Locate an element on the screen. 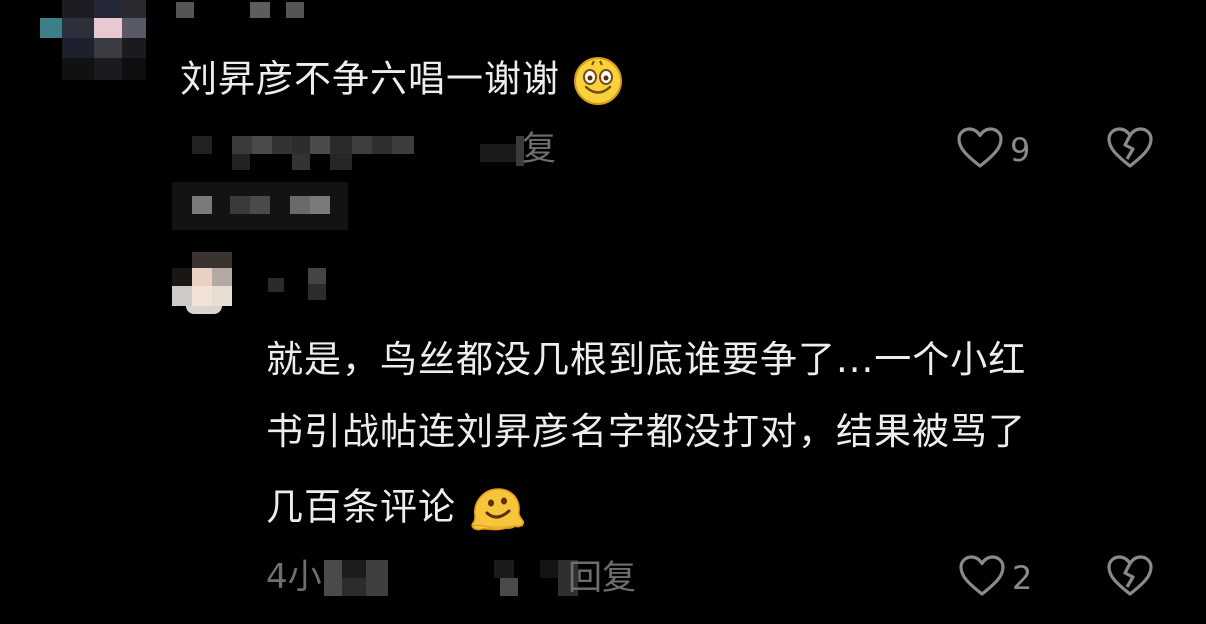 The height and width of the screenshot is (624, 1206). reply-username is located at coordinates (303, 288).